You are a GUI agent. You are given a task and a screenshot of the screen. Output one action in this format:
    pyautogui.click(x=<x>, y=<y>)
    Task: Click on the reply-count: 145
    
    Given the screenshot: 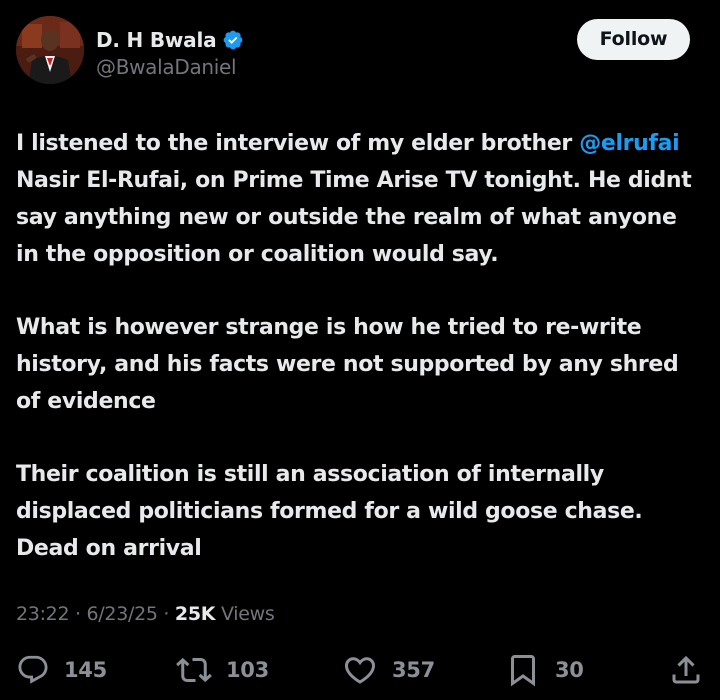 What is the action you would take?
    pyautogui.click(x=85, y=670)
    